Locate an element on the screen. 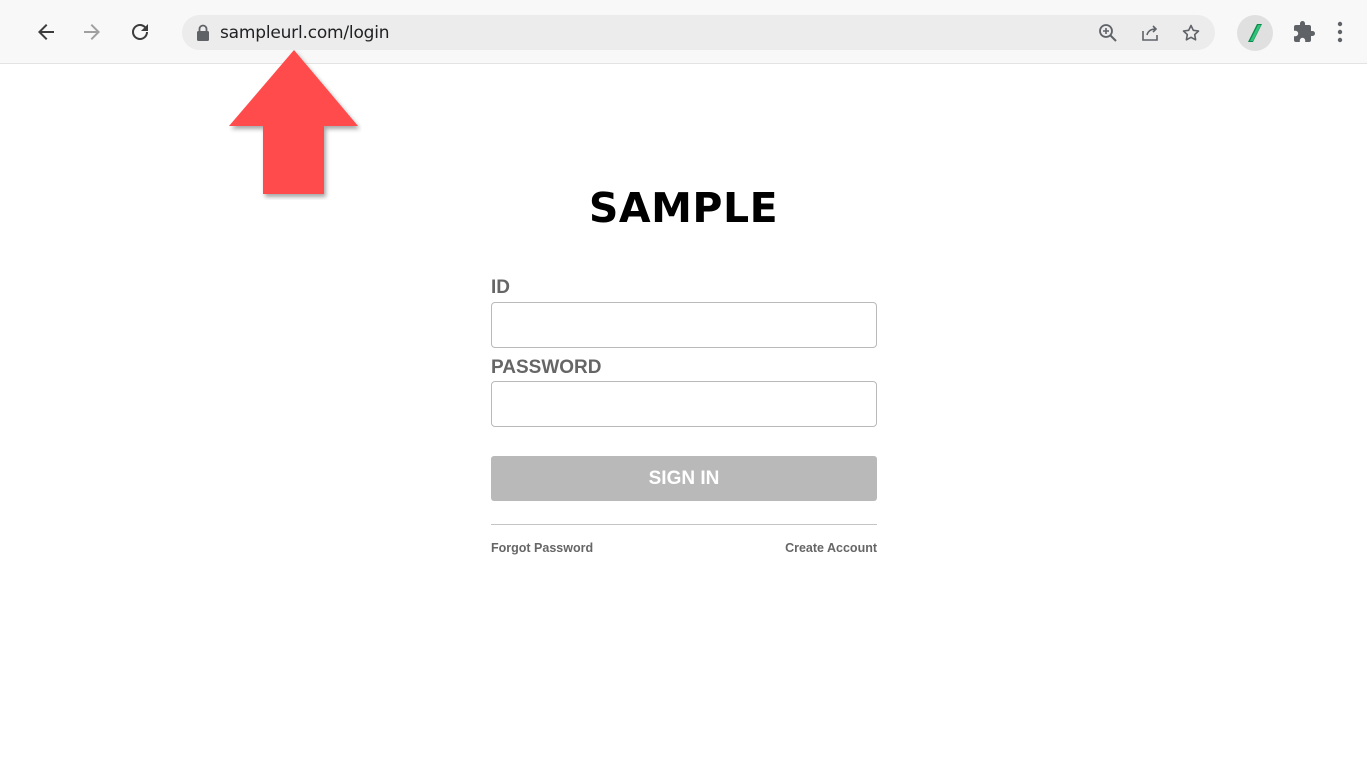 The image size is (1367, 769). extension-avatar-icon is located at coordinates (1255, 33).